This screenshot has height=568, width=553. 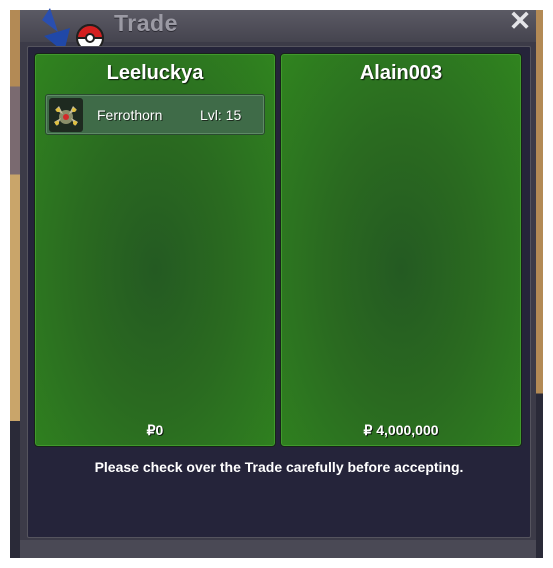 What do you see at coordinates (130, 115) in the screenshot?
I see `item-name: Ferrothorn` at bounding box center [130, 115].